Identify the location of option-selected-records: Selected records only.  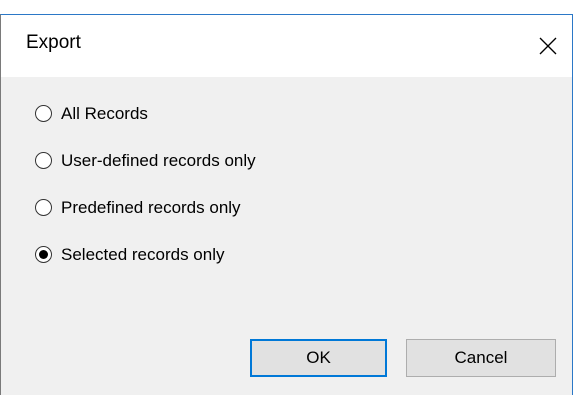
(145, 254).